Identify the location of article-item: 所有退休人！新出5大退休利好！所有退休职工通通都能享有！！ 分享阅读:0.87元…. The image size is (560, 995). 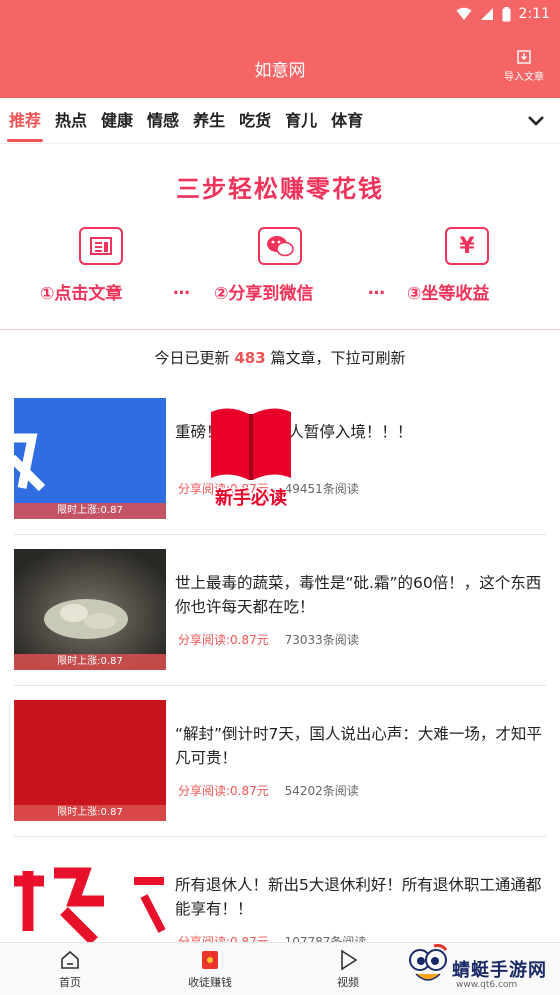
(280, 900).